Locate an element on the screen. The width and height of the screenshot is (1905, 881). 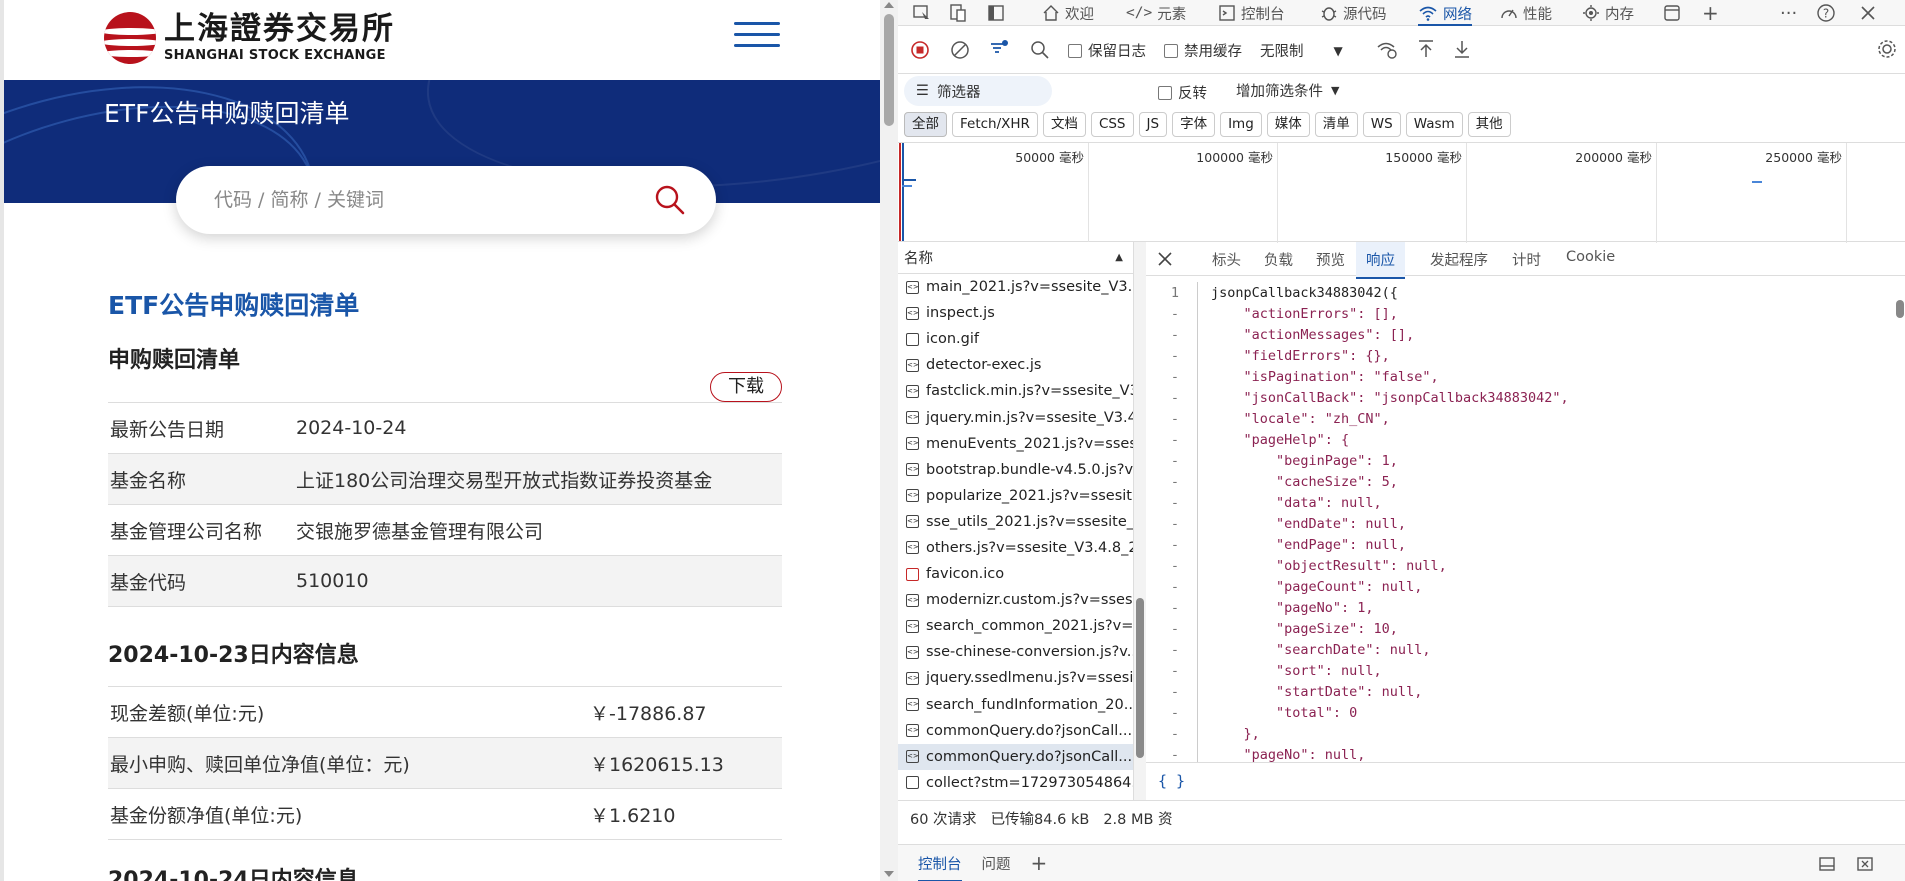
code-text: "actionErrors": [], is located at coordinates (1304, 313).